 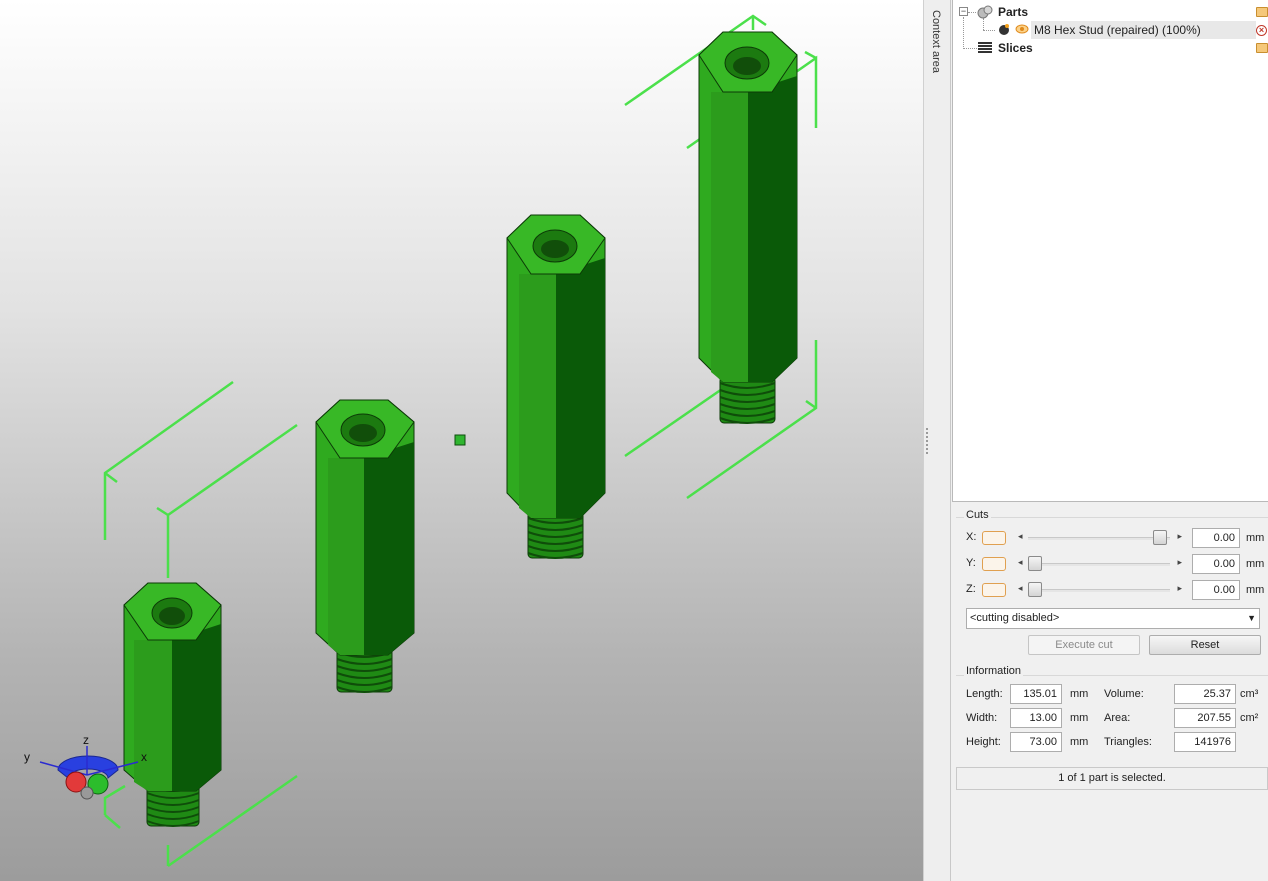 I want to click on area-label: Area:, so click(x=1117, y=718).